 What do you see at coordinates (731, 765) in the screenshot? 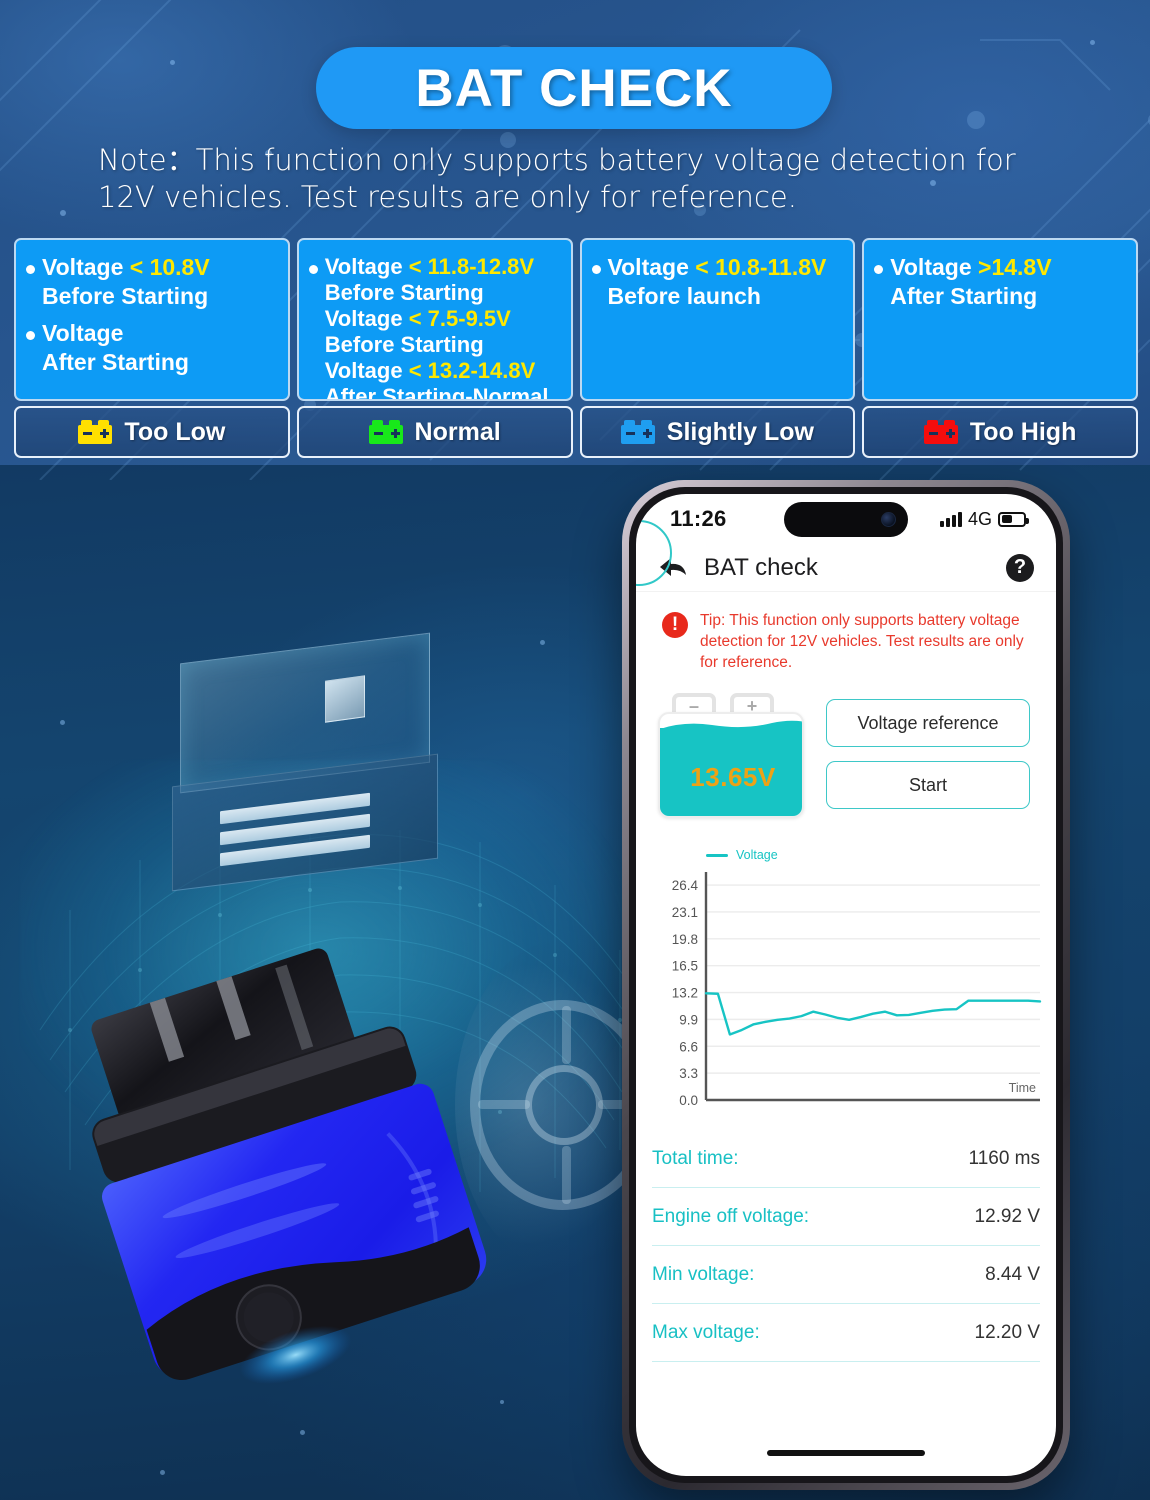
I see `battery-body: 13.65V` at bounding box center [731, 765].